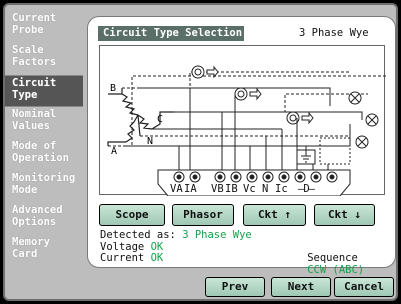  Describe the element at coordinates (363, 120) in the screenshot. I see `loads` at that location.